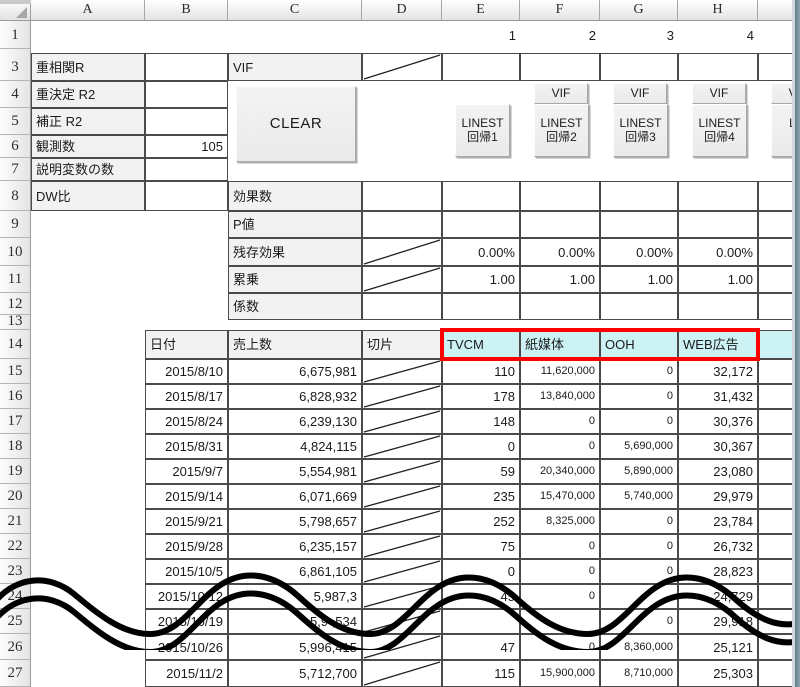 The height and width of the screenshot is (687, 800). What do you see at coordinates (481, 471) in the screenshot?
I see `cell-tvcm-row-19: 59` at bounding box center [481, 471].